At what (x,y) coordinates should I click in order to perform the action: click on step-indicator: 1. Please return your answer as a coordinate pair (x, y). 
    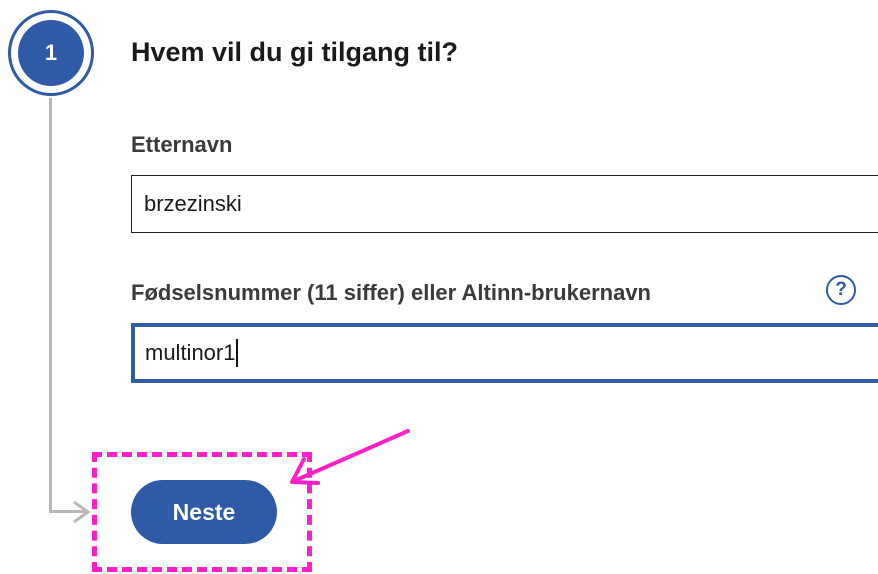
    Looking at the image, I should click on (51, 53).